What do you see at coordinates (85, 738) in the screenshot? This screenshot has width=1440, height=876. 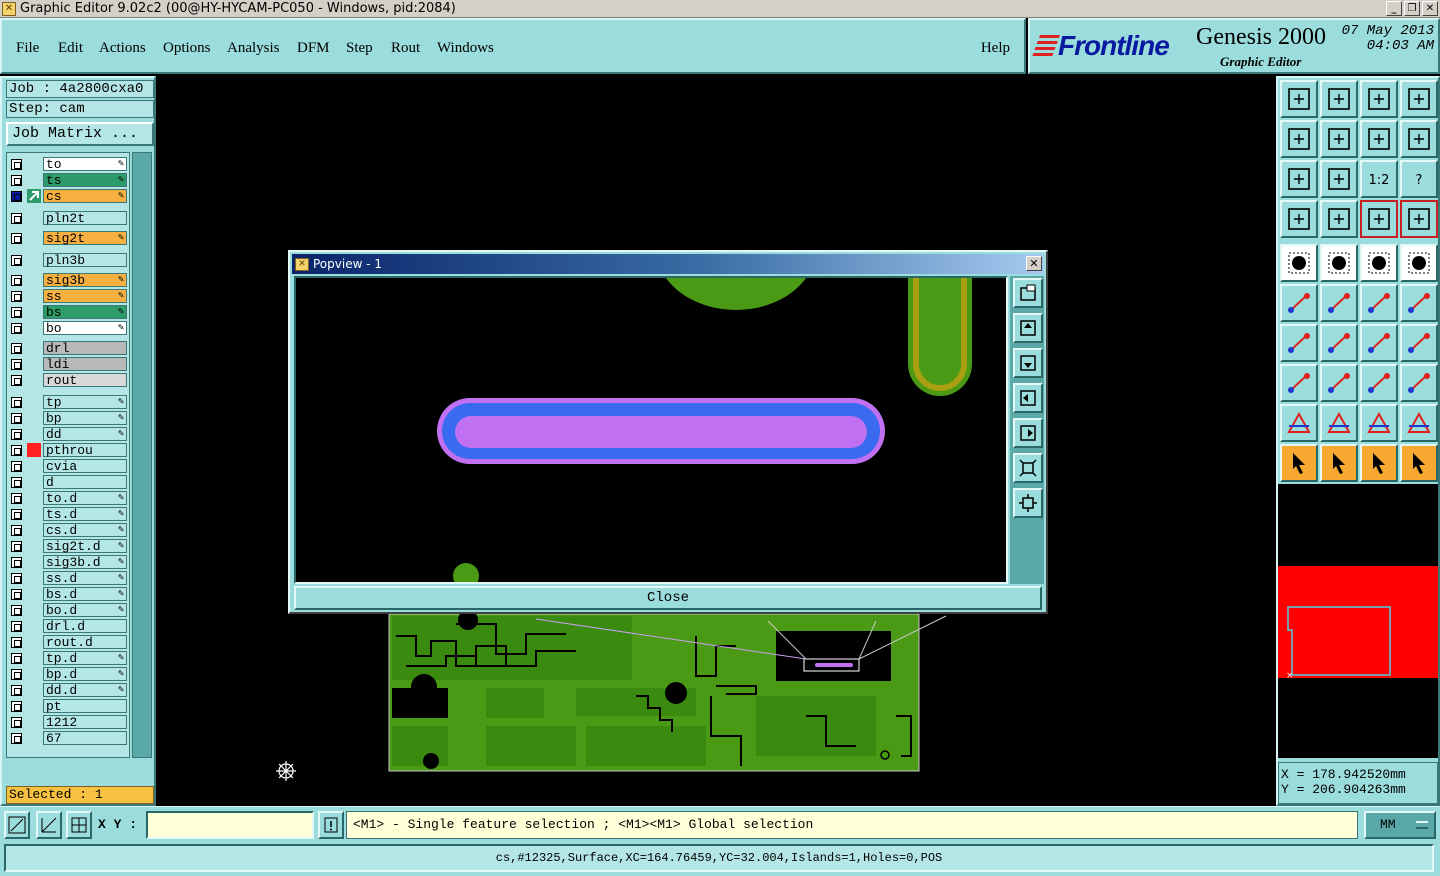 I see `layer-name: 67` at bounding box center [85, 738].